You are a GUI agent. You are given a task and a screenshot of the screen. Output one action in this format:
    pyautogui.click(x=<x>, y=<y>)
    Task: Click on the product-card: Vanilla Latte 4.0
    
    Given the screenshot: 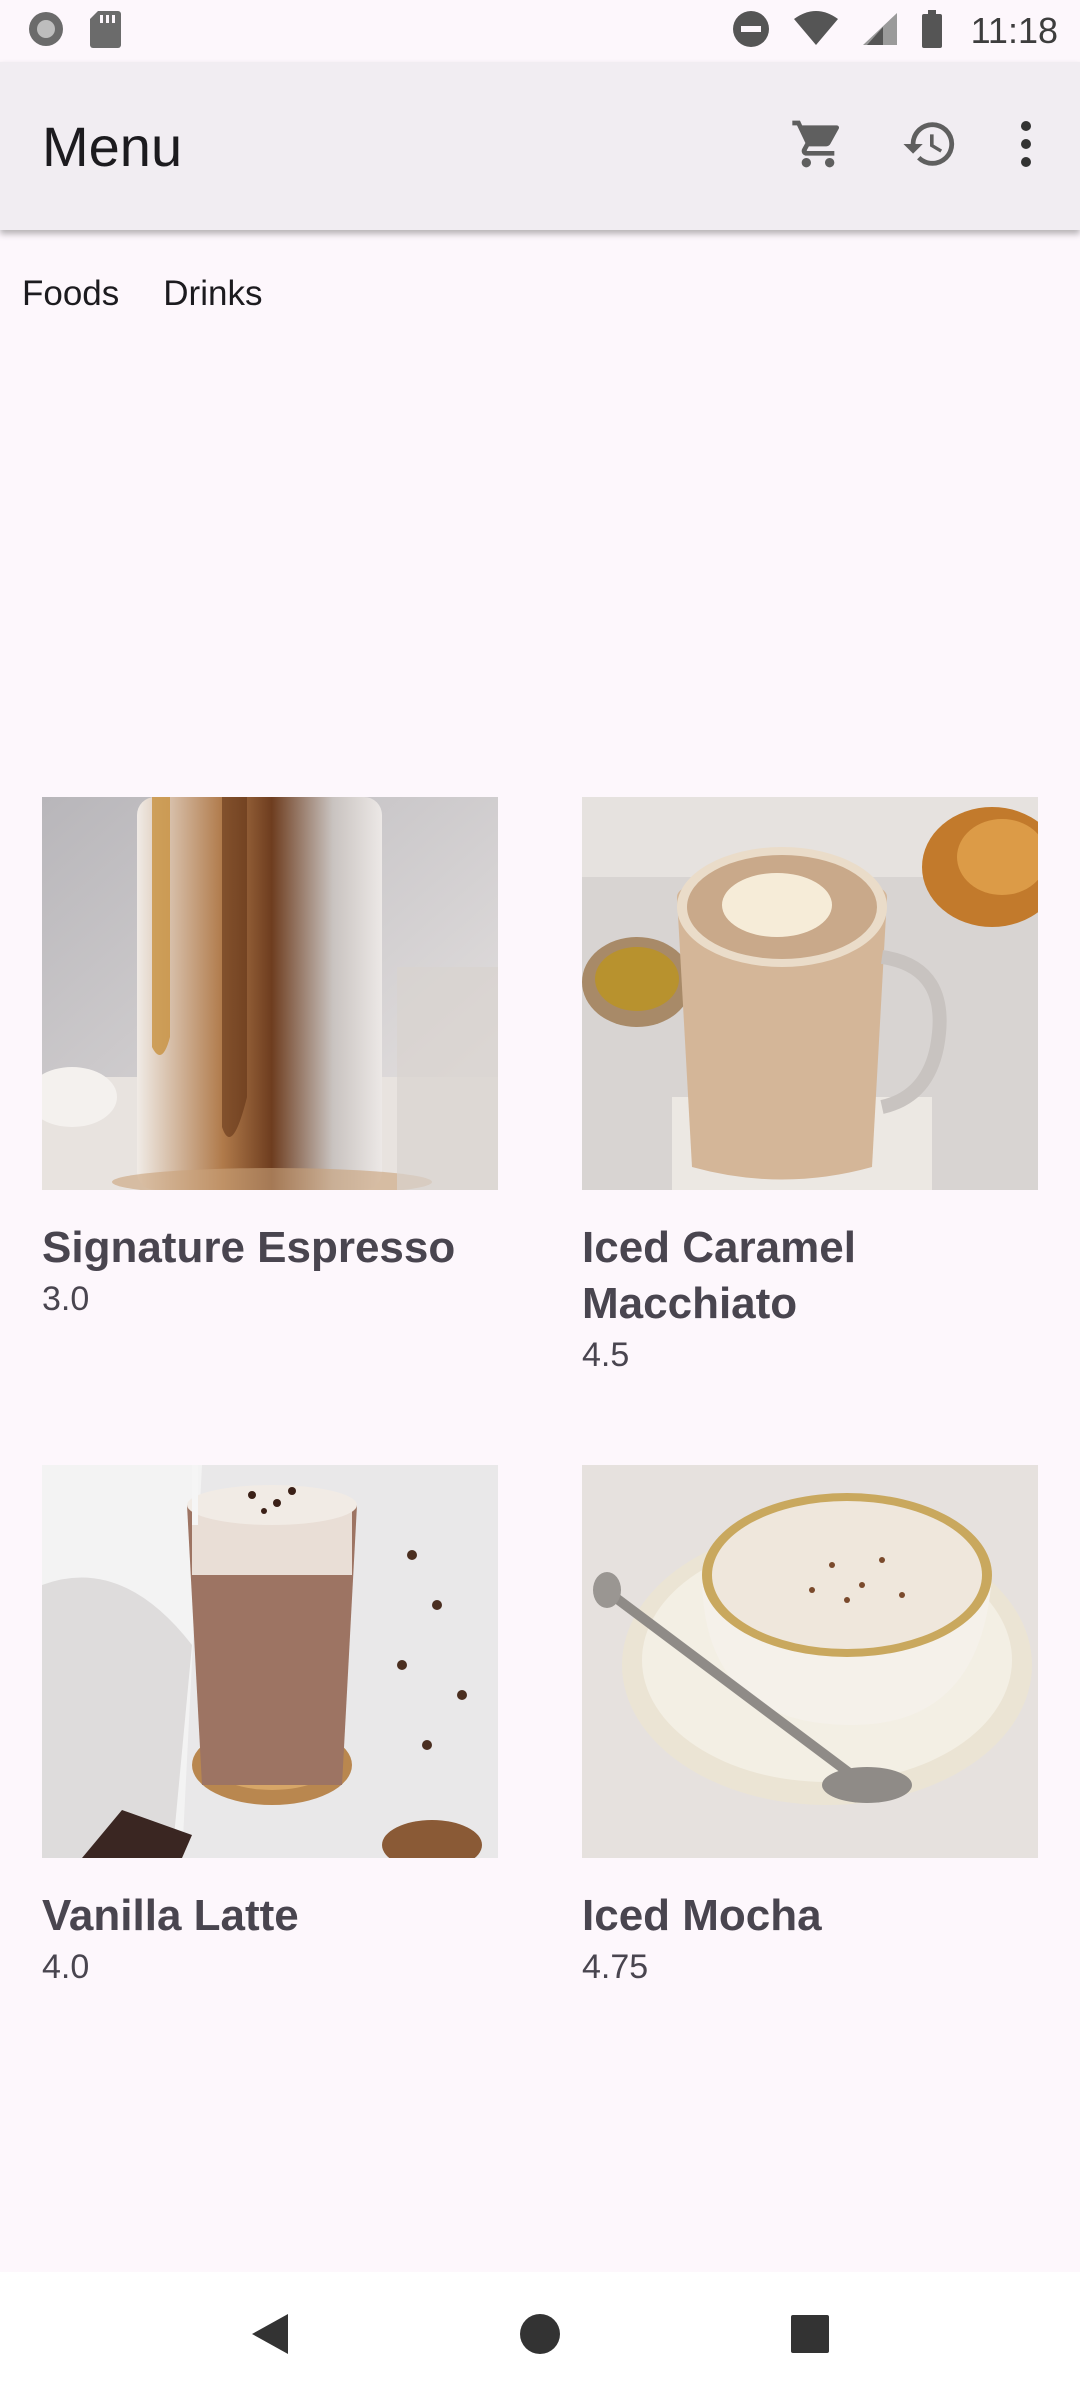 What is the action you would take?
    pyautogui.click(x=270, y=1726)
    